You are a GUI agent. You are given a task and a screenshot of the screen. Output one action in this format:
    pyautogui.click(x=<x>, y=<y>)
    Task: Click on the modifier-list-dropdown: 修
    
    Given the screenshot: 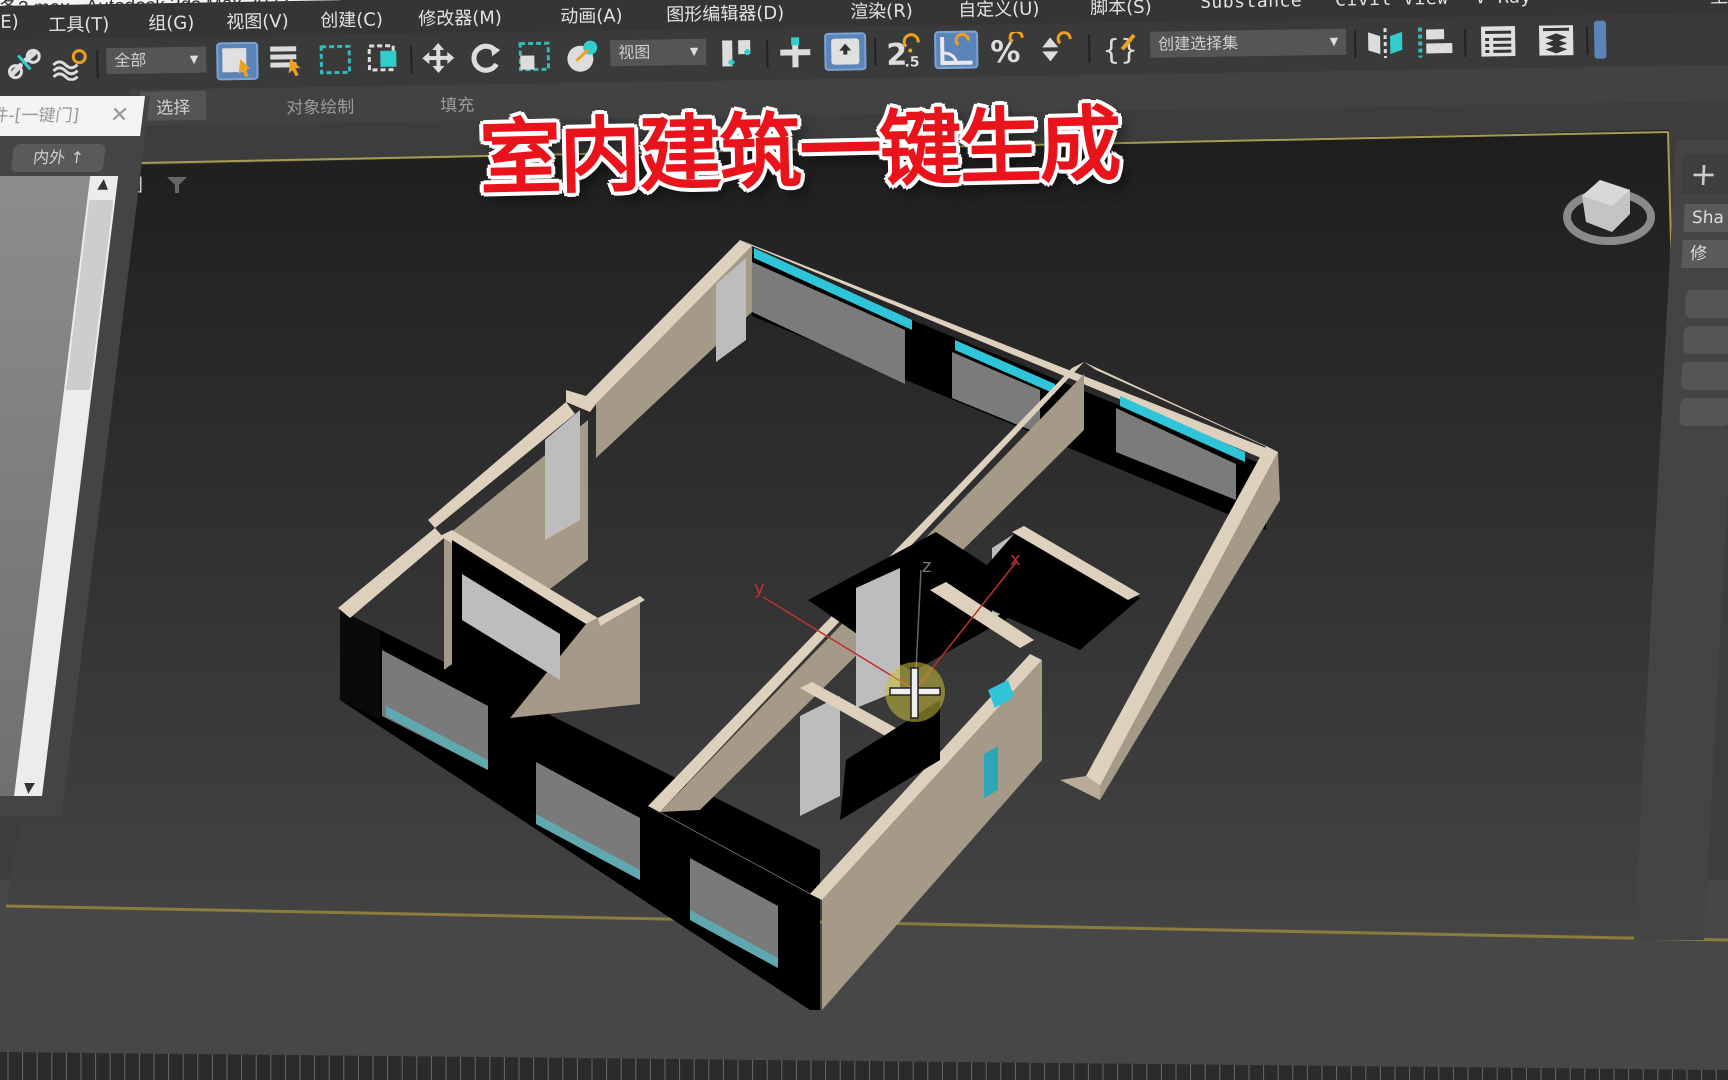 What is the action you would take?
    pyautogui.click(x=1704, y=254)
    